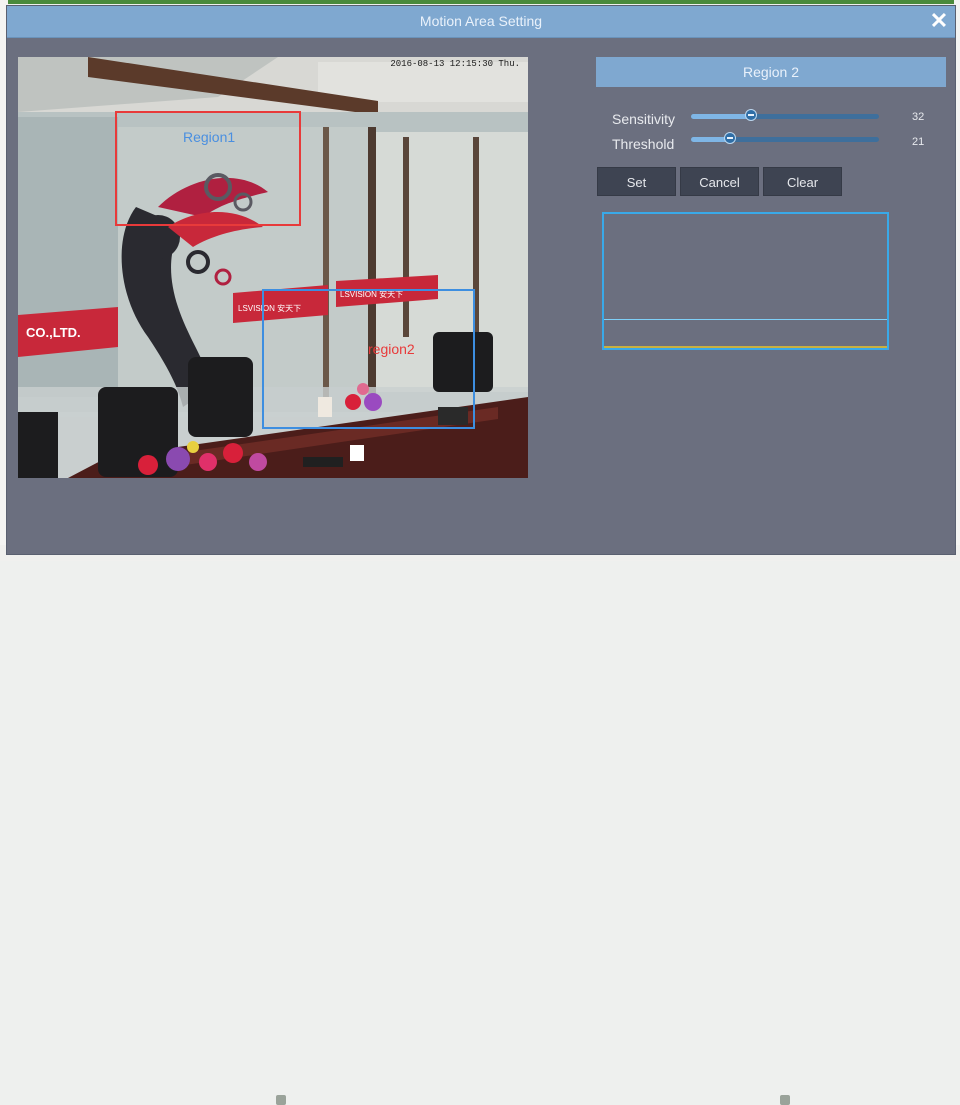  I want to click on sensitivity-slider-fill, so click(721, 116).